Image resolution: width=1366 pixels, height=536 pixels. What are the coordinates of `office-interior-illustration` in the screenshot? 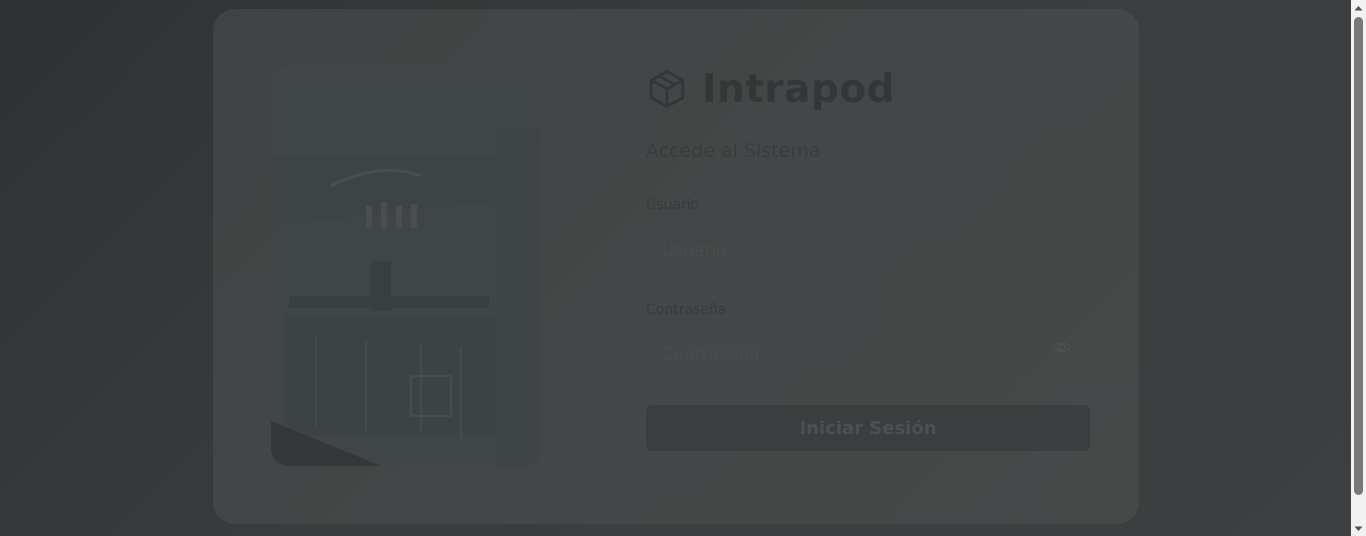 It's located at (406, 266).